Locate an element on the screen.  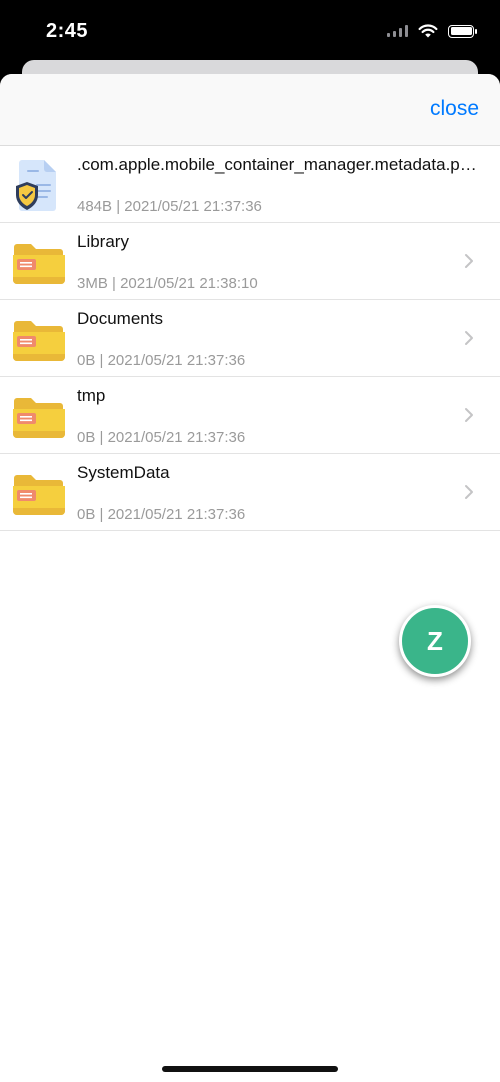
navigation-bar: close is located at coordinates (250, 110).